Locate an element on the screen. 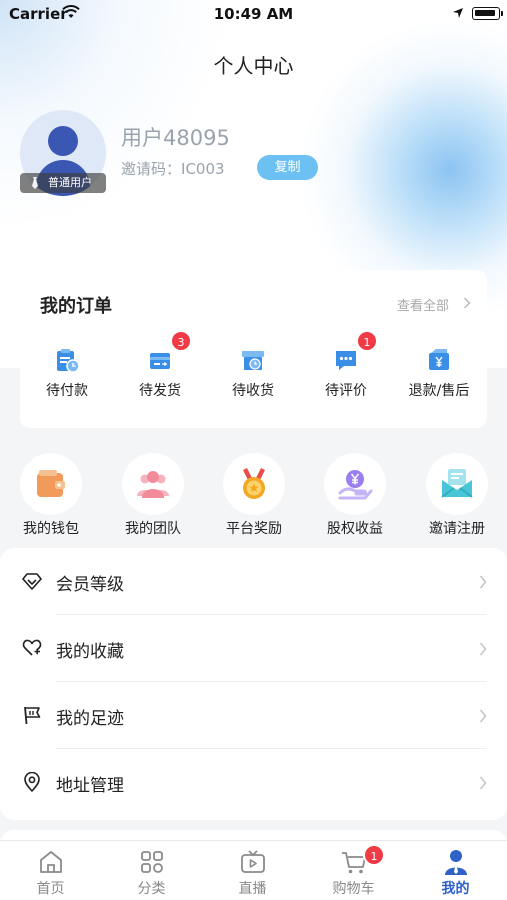  tool-label: 平台奖励 is located at coordinates (254, 529).